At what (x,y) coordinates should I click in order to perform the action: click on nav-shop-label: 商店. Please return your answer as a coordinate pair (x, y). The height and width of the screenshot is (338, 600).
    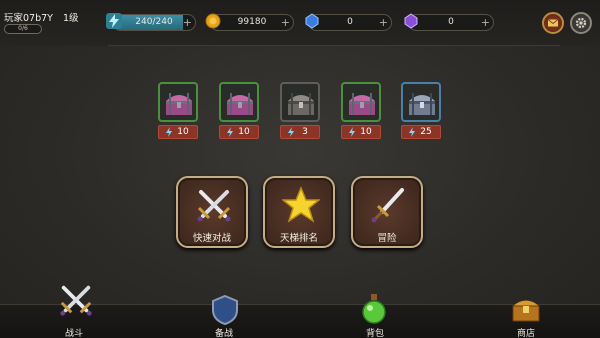
    Looking at the image, I should click on (525, 333).